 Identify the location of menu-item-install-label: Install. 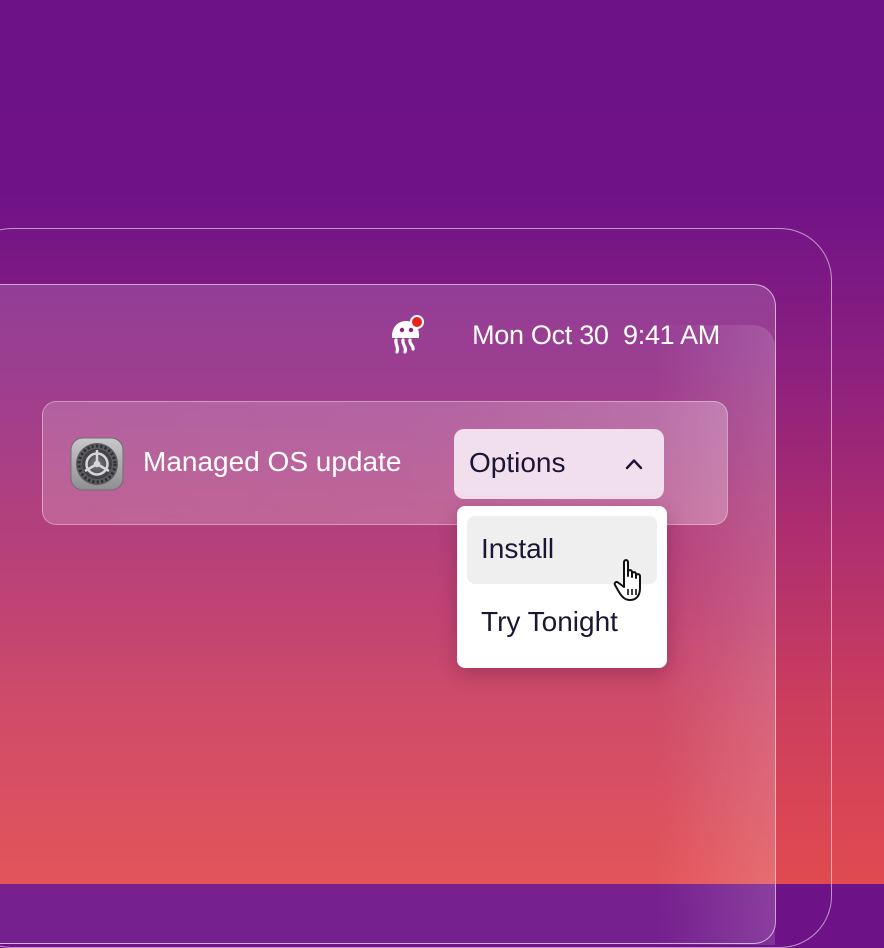
(518, 548).